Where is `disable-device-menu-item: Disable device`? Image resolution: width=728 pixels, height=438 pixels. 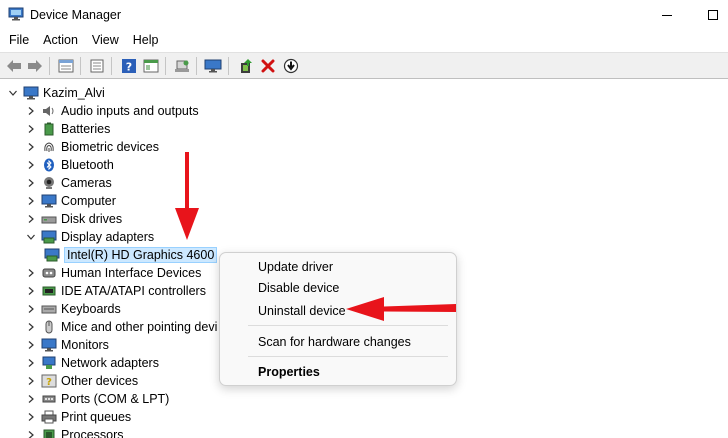
disable-device-menu-item: Disable device is located at coordinates (298, 288).